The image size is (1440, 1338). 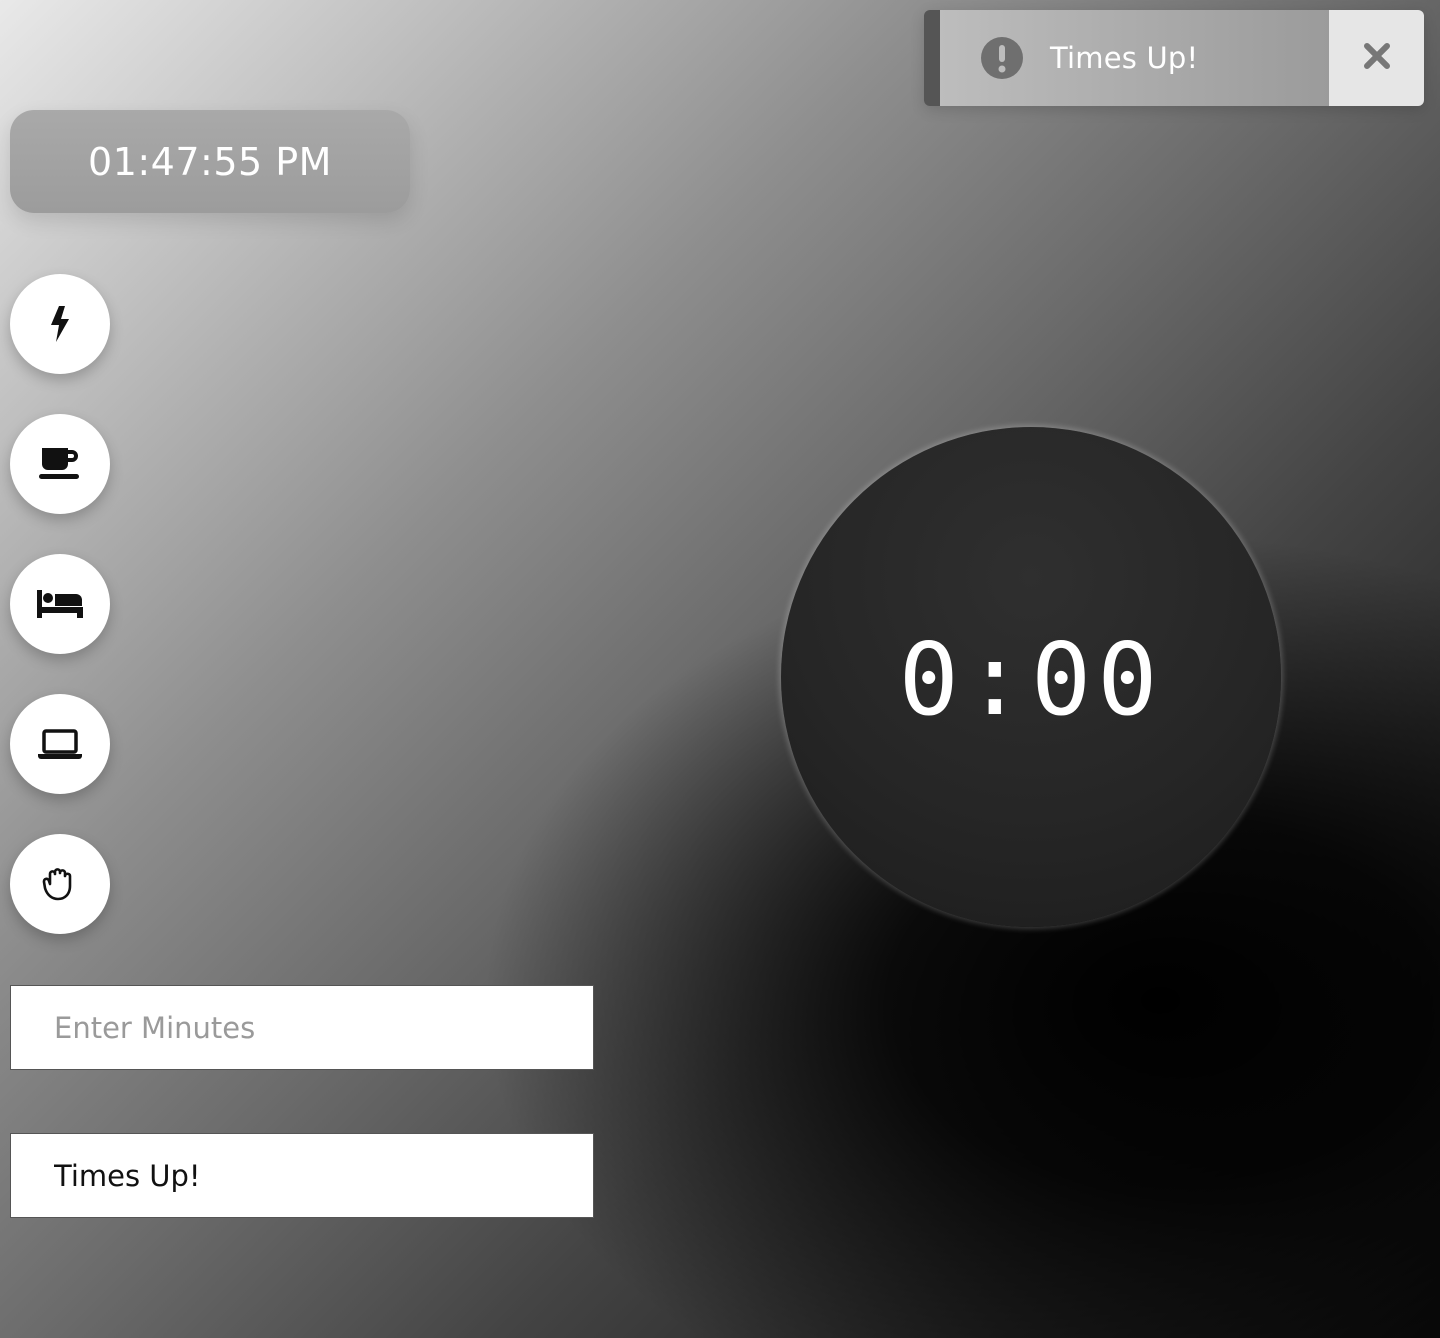 What do you see at coordinates (302, 1027) in the screenshot?
I see `minutes-input` at bounding box center [302, 1027].